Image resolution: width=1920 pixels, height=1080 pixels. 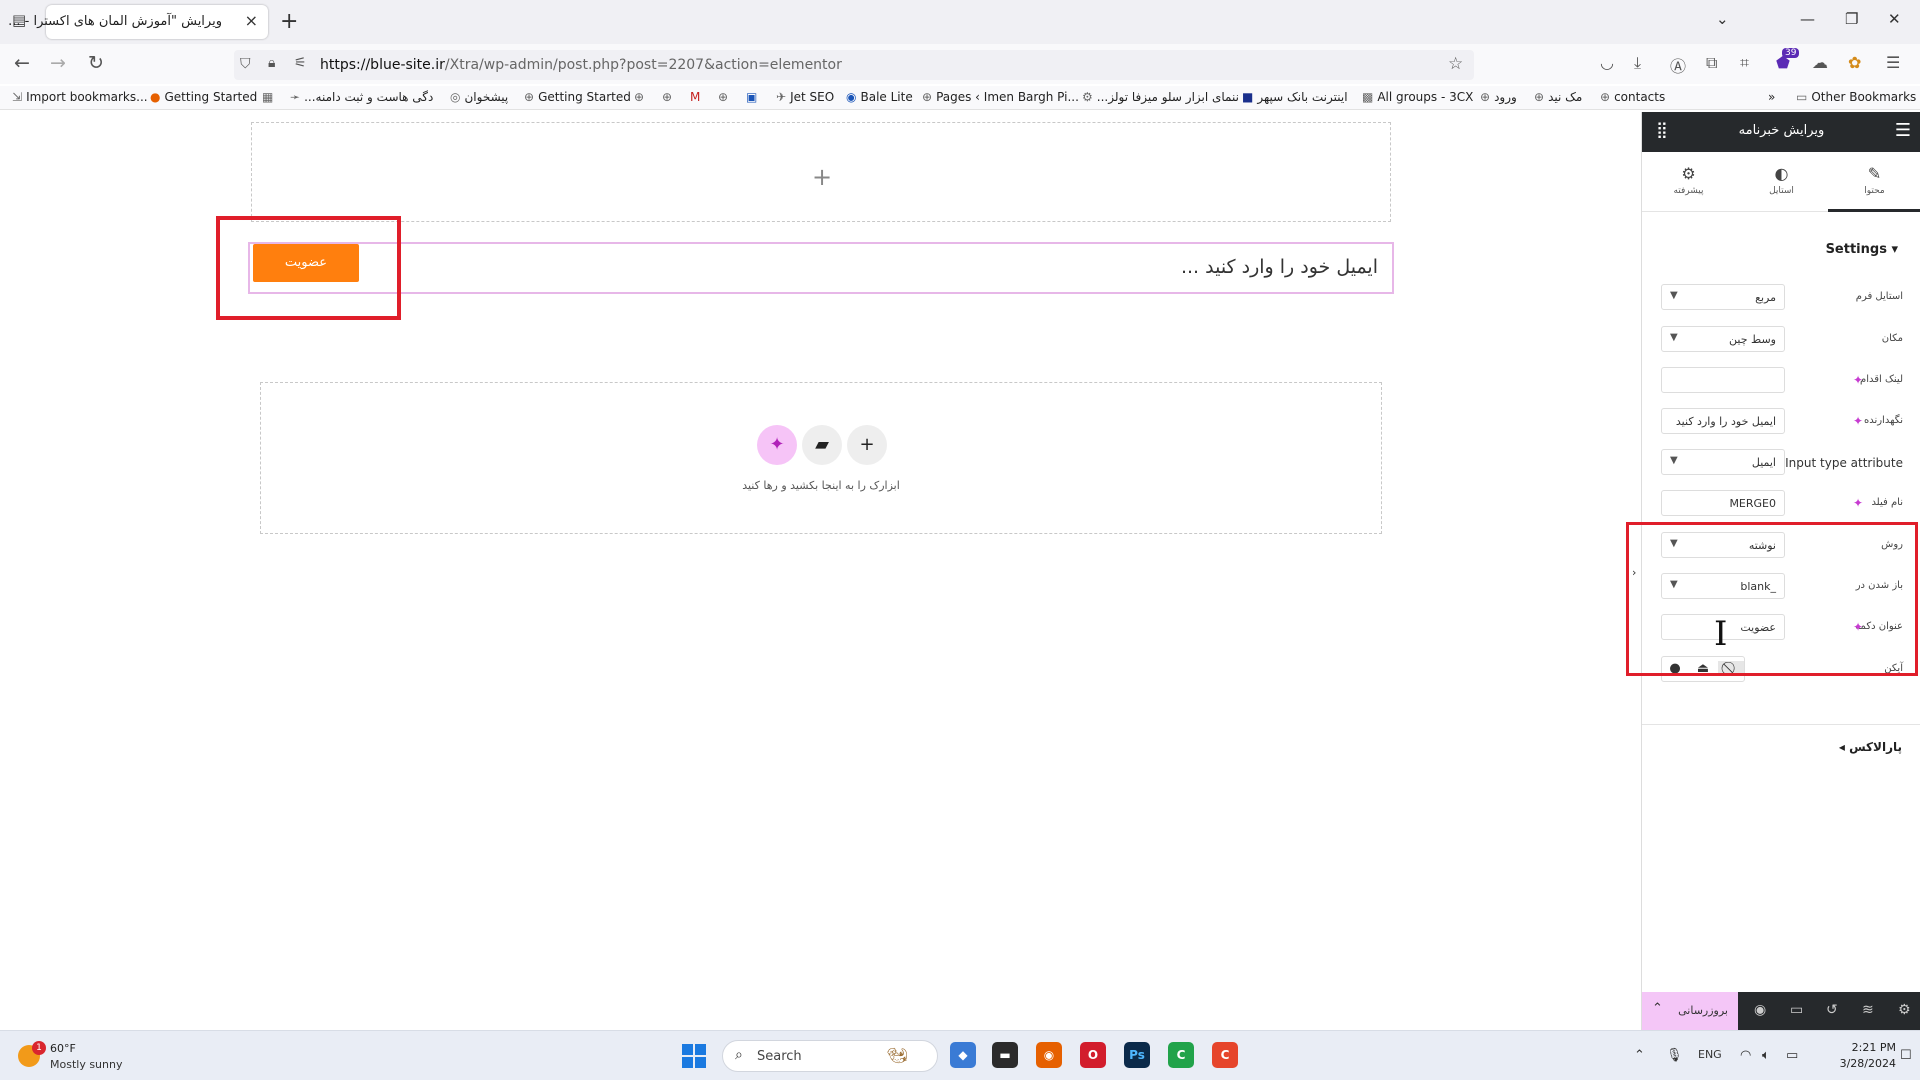 I want to click on bookmark-star-icon: ☆, so click(x=1455, y=64).